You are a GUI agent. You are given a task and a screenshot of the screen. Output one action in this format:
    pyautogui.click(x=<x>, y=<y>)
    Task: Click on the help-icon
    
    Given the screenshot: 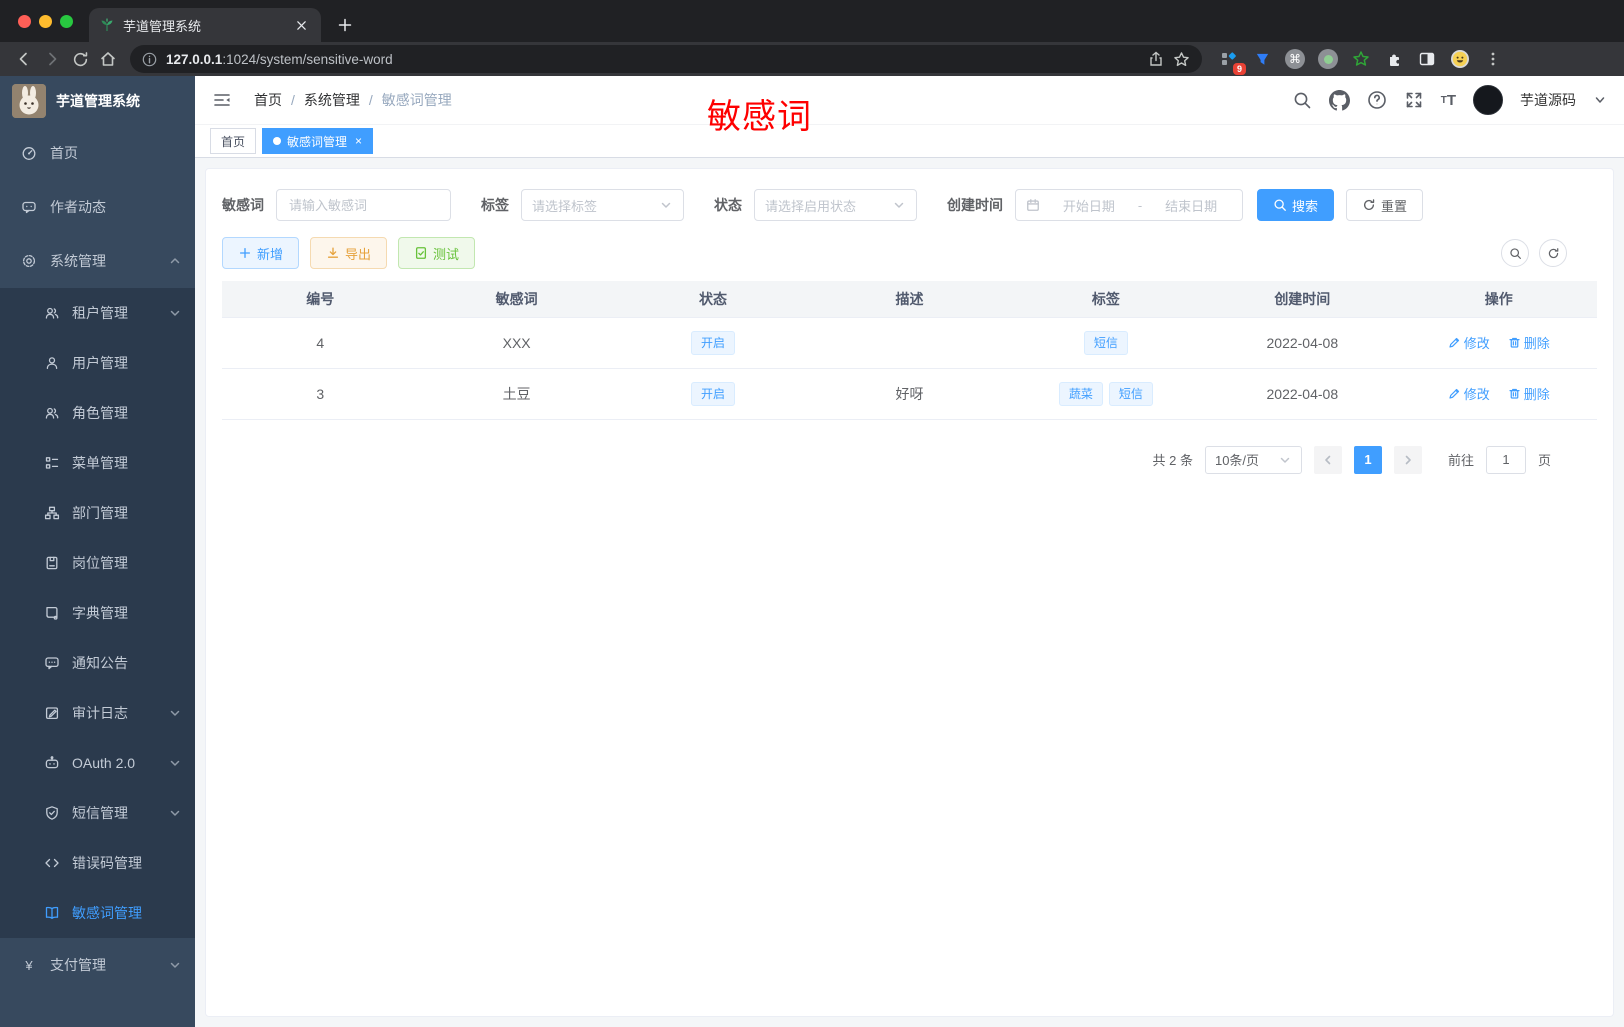 What is the action you would take?
    pyautogui.click(x=1377, y=100)
    